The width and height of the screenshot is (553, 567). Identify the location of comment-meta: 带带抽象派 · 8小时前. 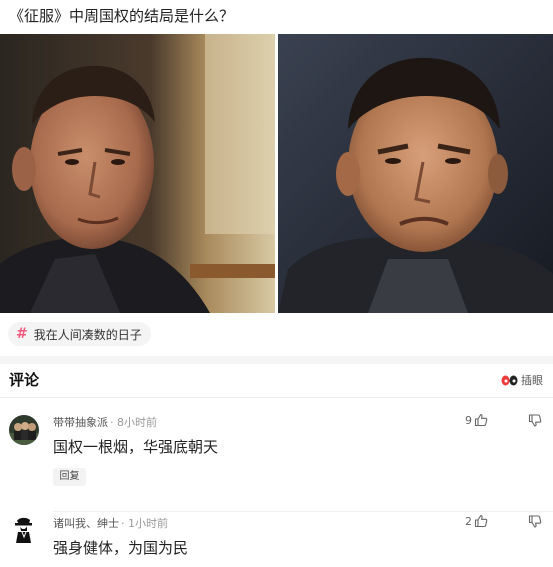
(105, 422).